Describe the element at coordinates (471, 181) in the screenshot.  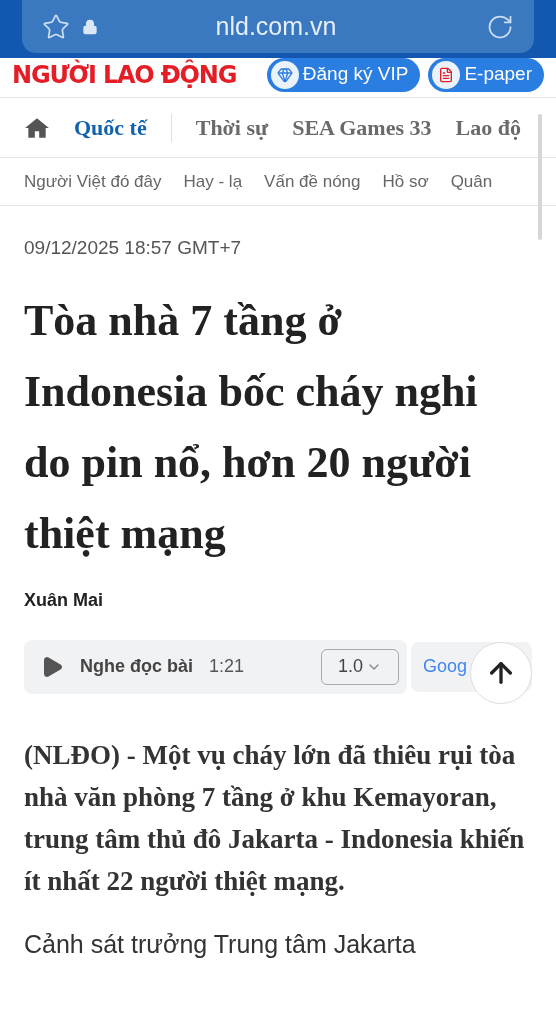
I see `subnav-link: Quân` at that location.